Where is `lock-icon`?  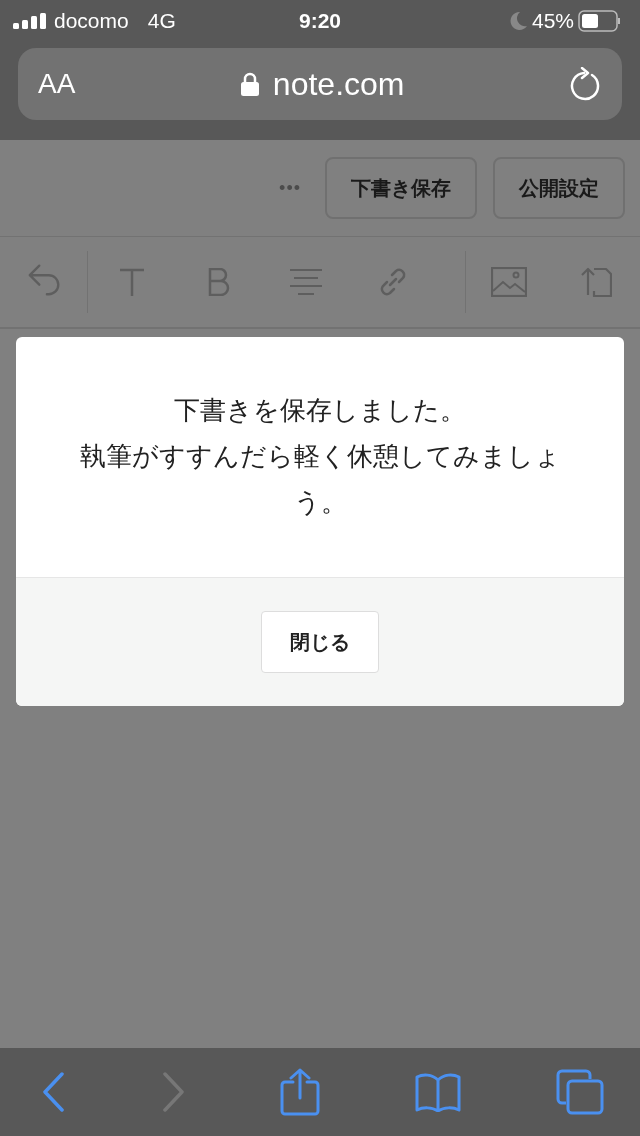
lock-icon is located at coordinates (249, 84).